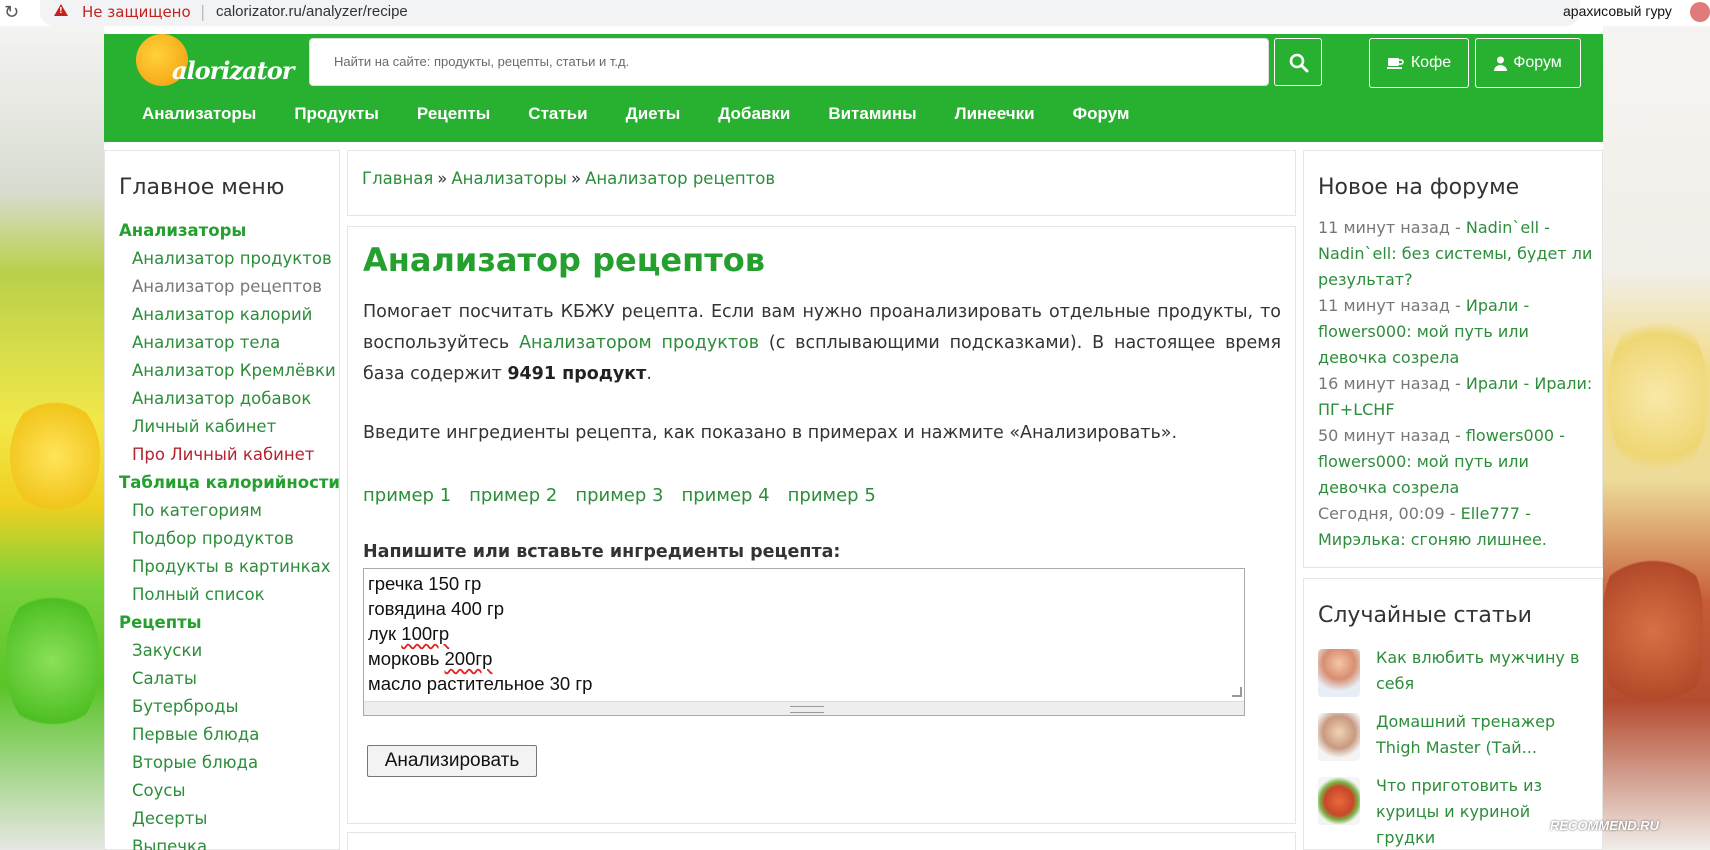 Image resolution: width=1710 pixels, height=850 pixels. I want to click on sidebar-title: Главное меню, so click(202, 187).